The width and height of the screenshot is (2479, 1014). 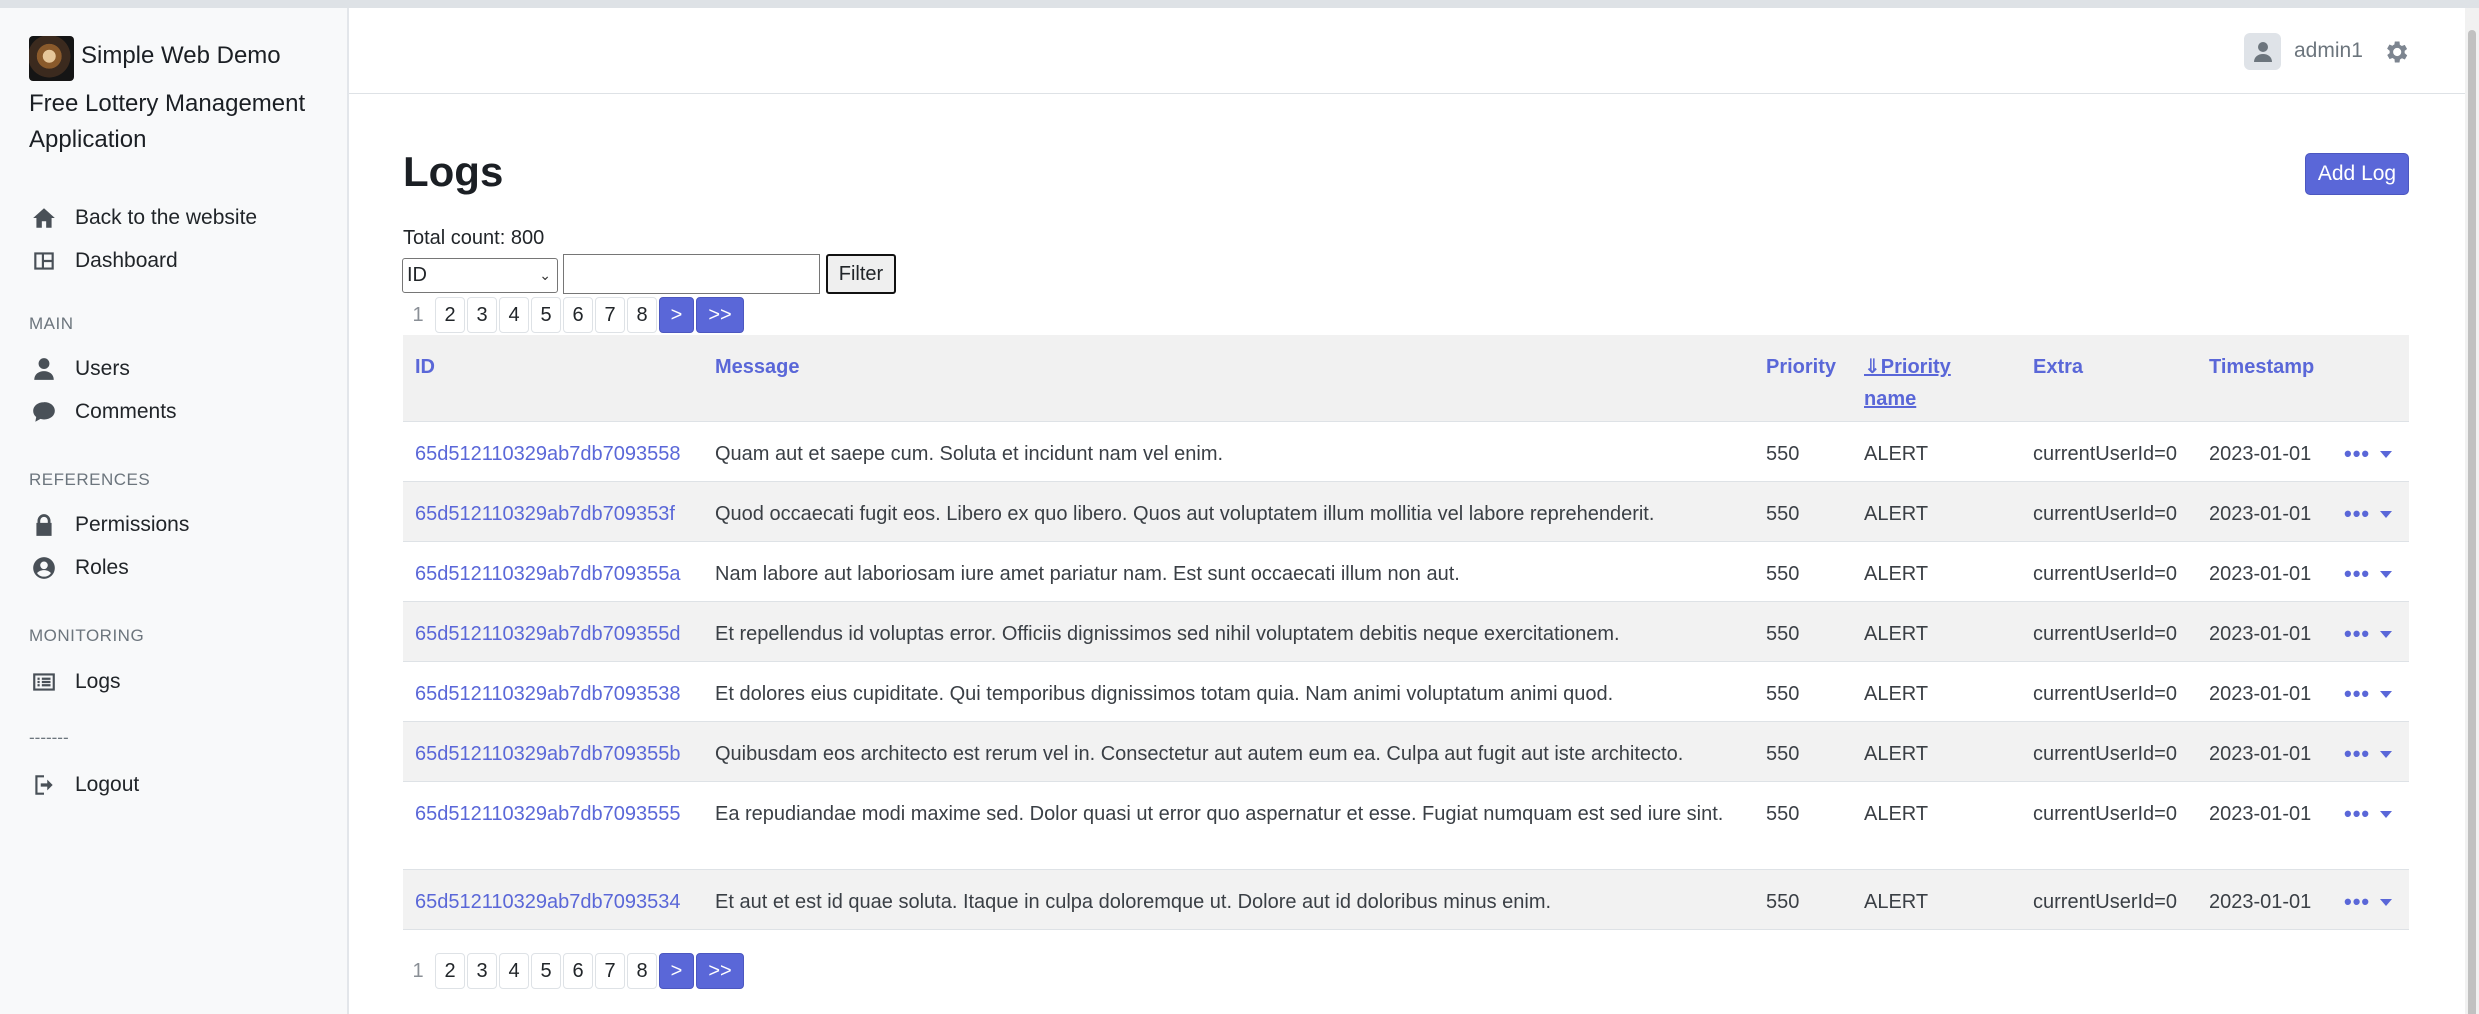 What do you see at coordinates (1239, 4) in the screenshot?
I see `window-top-border` at bounding box center [1239, 4].